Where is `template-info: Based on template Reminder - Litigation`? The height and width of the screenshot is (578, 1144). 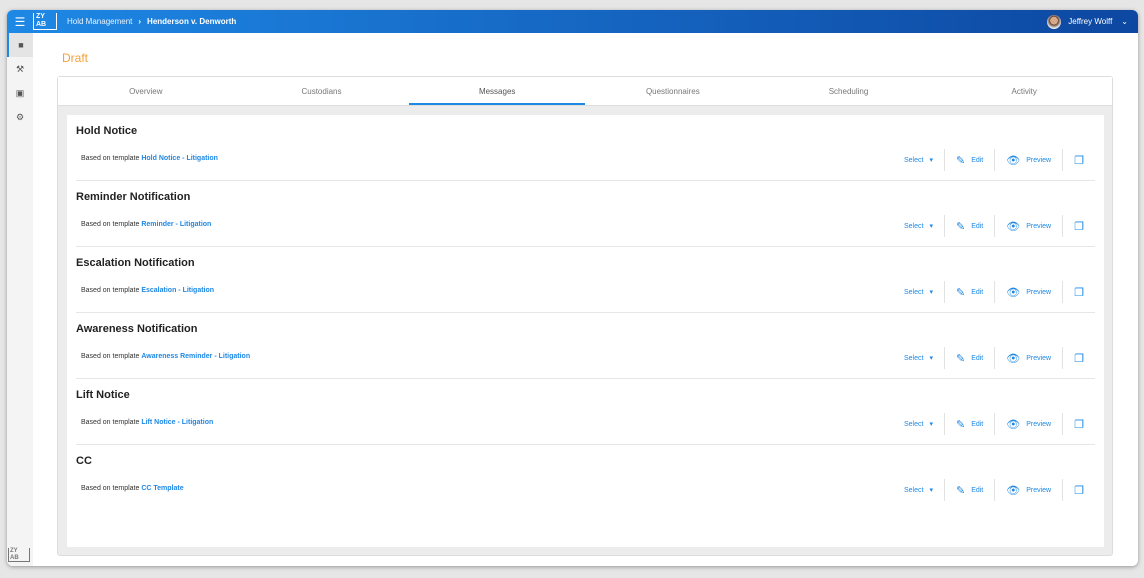
template-info: Based on template Reminder - Litigation is located at coordinates (146, 224).